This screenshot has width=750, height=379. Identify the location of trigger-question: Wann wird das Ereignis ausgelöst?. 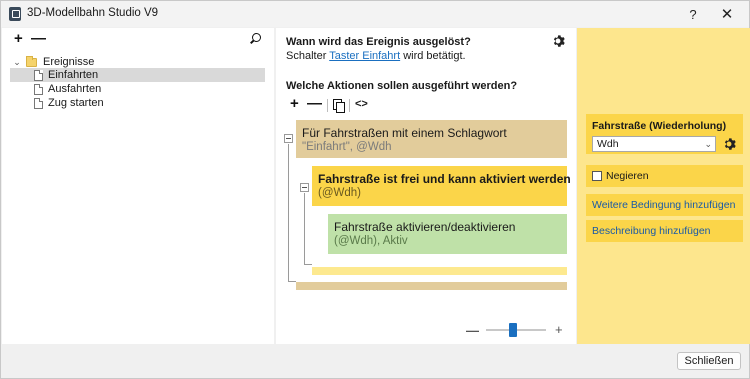
(378, 42).